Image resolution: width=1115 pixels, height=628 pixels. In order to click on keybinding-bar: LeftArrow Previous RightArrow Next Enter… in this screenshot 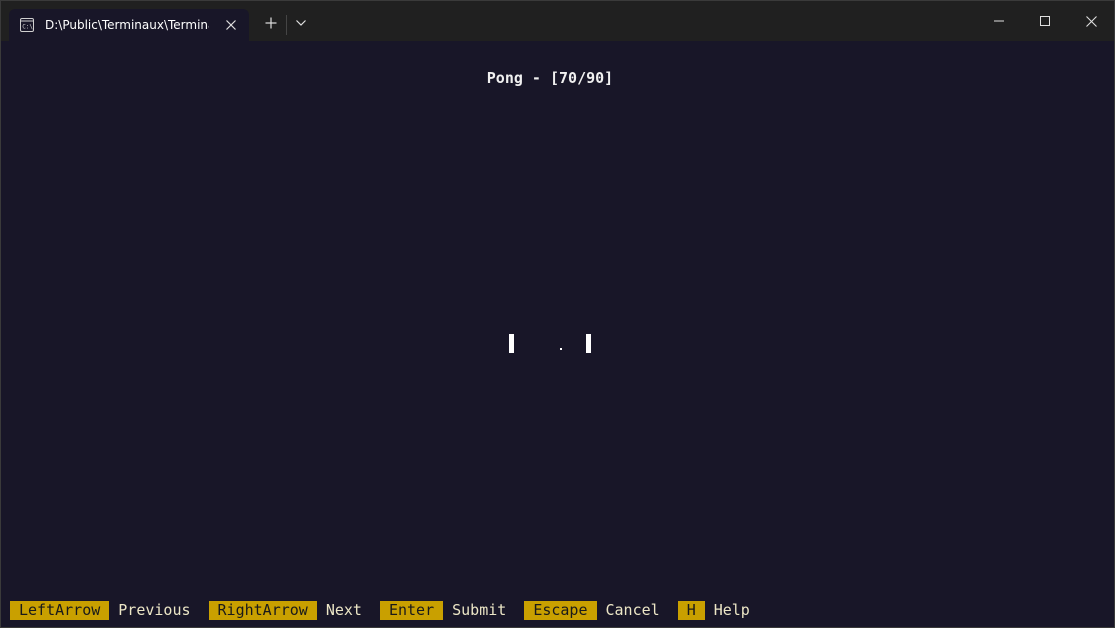, I will do `click(389, 610)`.